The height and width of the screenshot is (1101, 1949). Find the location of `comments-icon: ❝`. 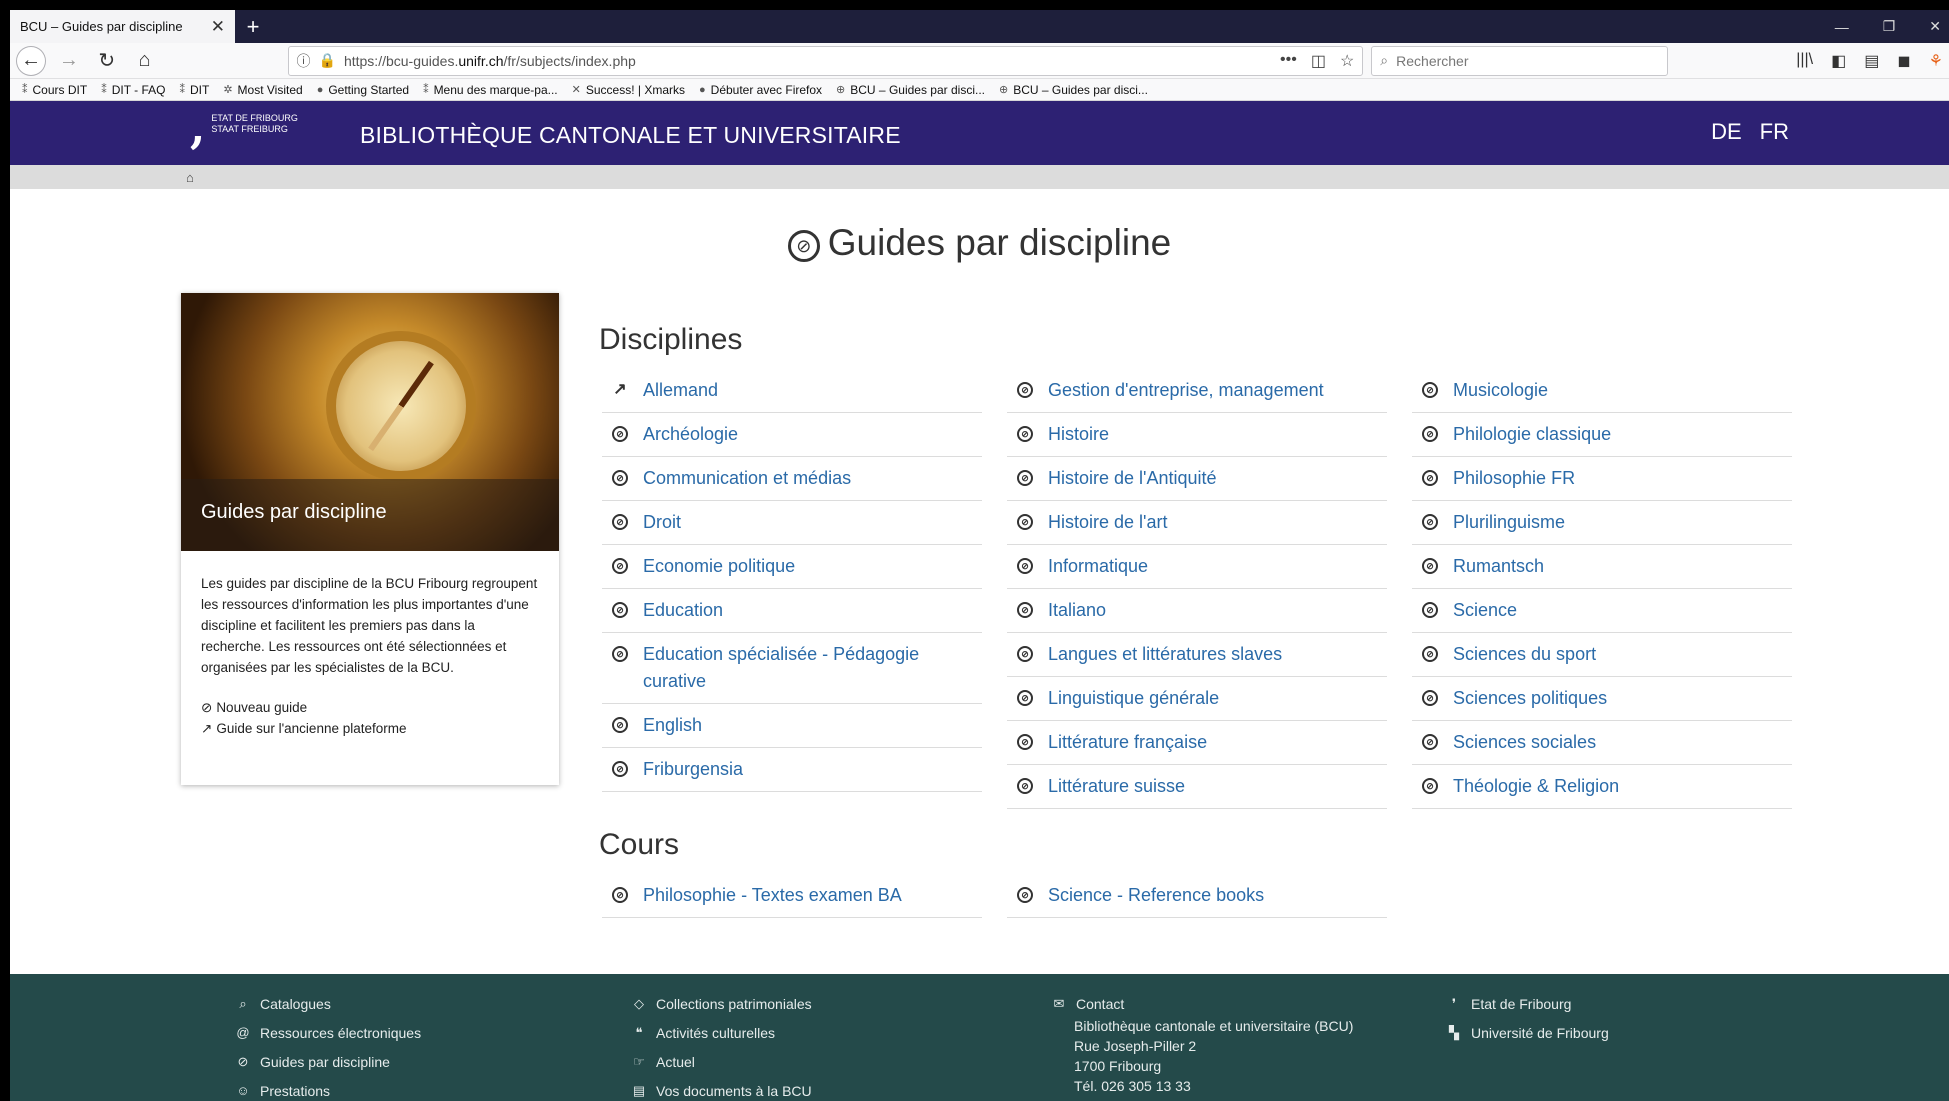

comments-icon: ❝ is located at coordinates (639, 1032).